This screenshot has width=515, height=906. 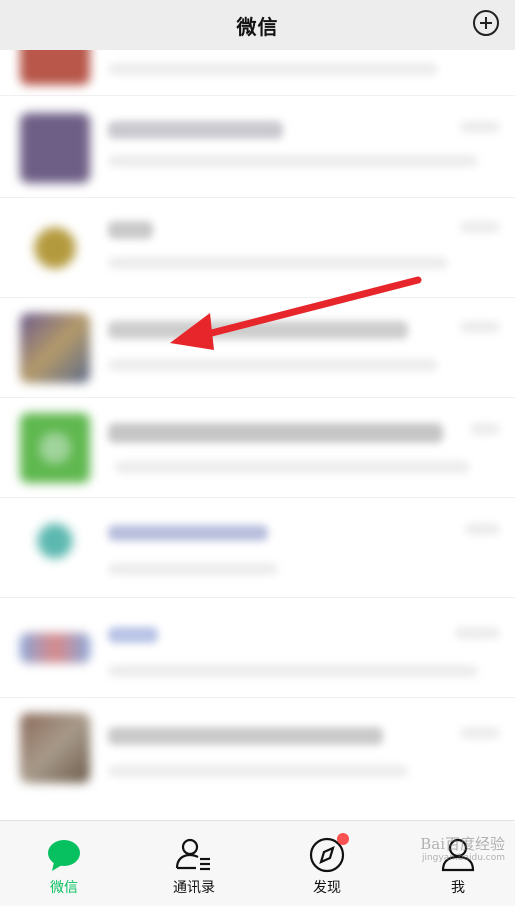 I want to click on compass-icon, so click(x=328, y=854).